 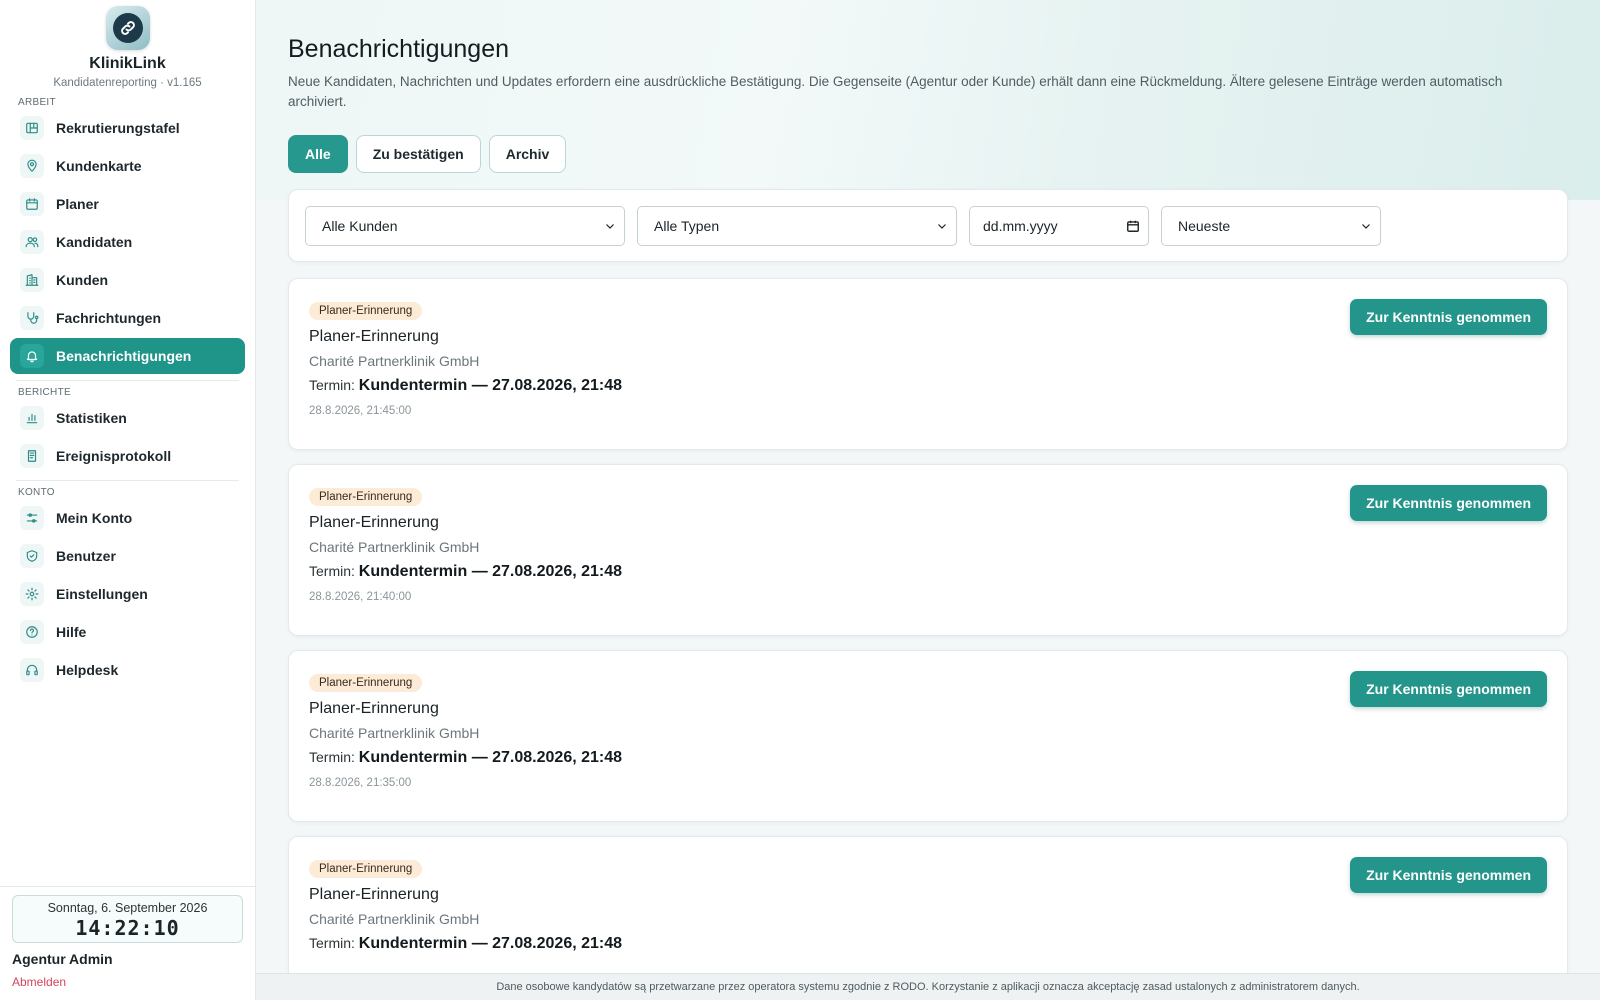 What do you see at coordinates (797, 225) in the screenshot?
I see `type-select: Alle Typen` at bounding box center [797, 225].